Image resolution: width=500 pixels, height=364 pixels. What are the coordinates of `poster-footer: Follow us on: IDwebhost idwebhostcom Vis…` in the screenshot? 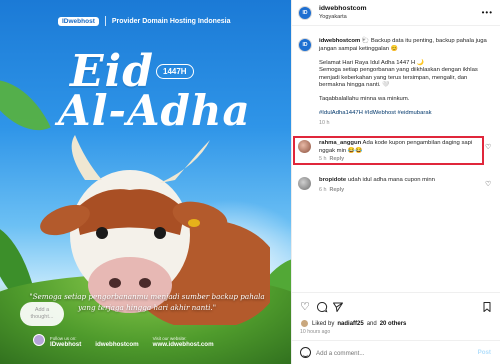 It's located at (125, 342).